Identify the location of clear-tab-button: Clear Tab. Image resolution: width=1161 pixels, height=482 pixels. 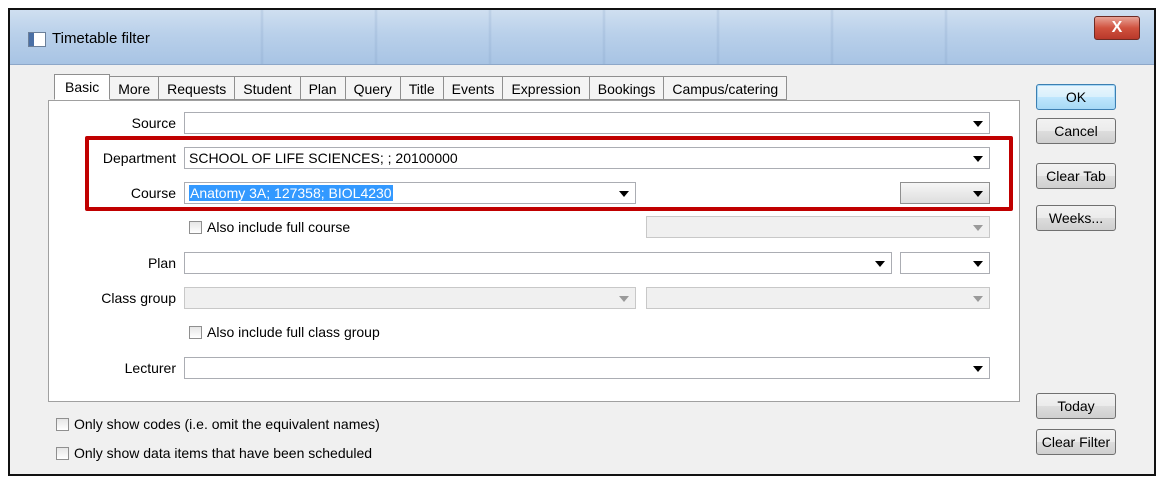
(1076, 176).